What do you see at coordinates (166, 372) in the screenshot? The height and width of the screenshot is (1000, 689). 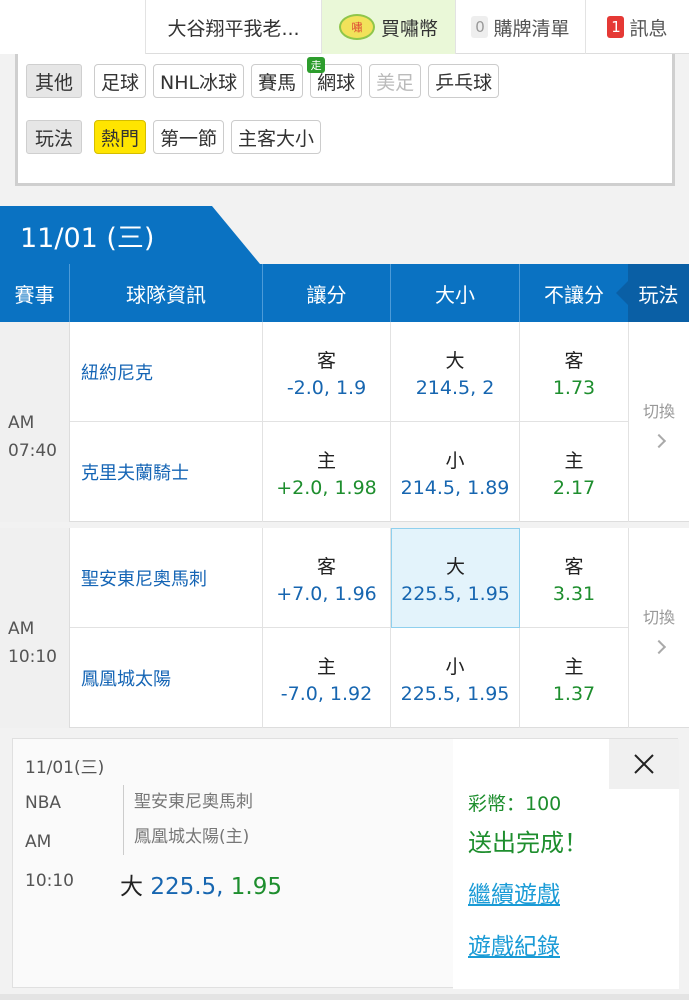 I see `team-name: 紐約尼克` at bounding box center [166, 372].